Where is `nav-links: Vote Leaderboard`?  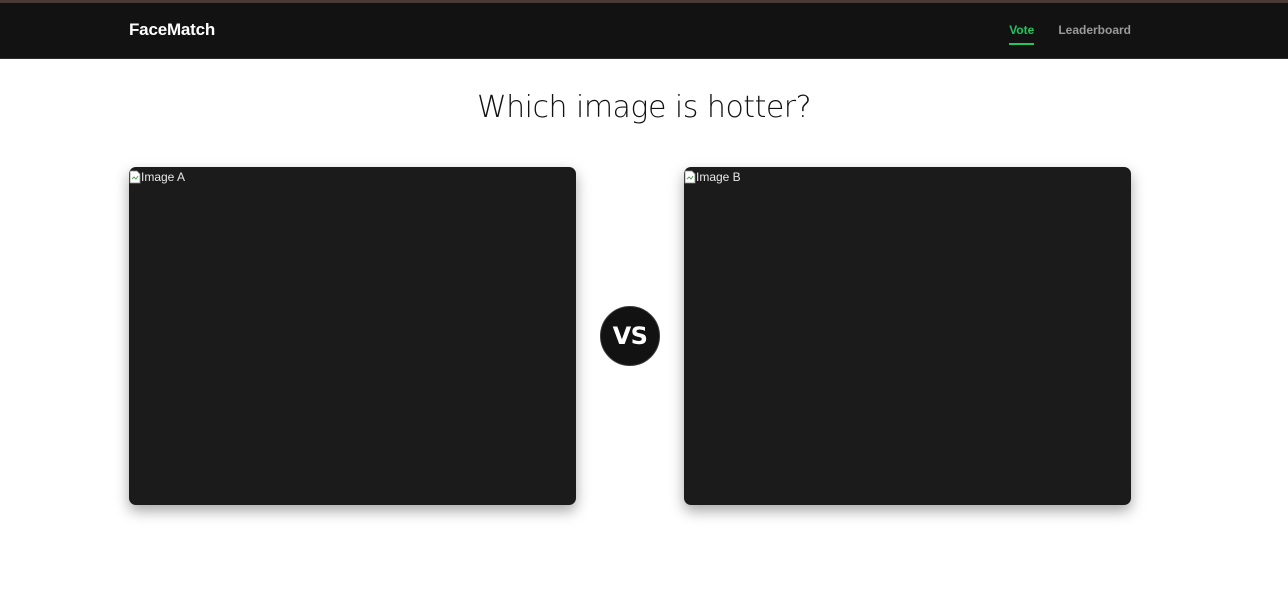 nav-links: Vote Leaderboard is located at coordinates (1070, 34).